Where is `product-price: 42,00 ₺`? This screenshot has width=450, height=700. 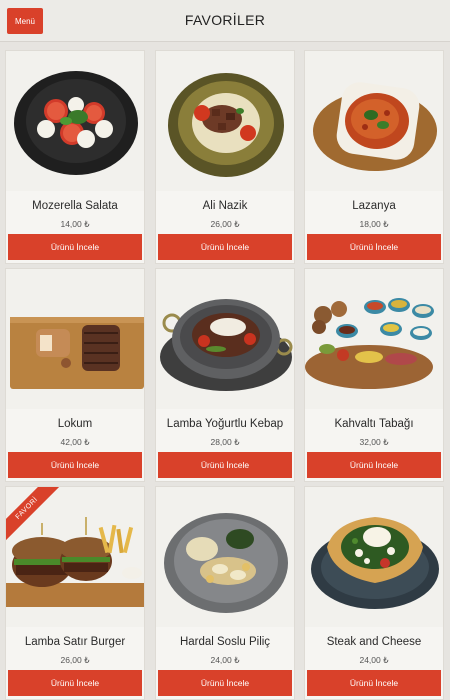 product-price: 42,00 ₺ is located at coordinates (75, 442).